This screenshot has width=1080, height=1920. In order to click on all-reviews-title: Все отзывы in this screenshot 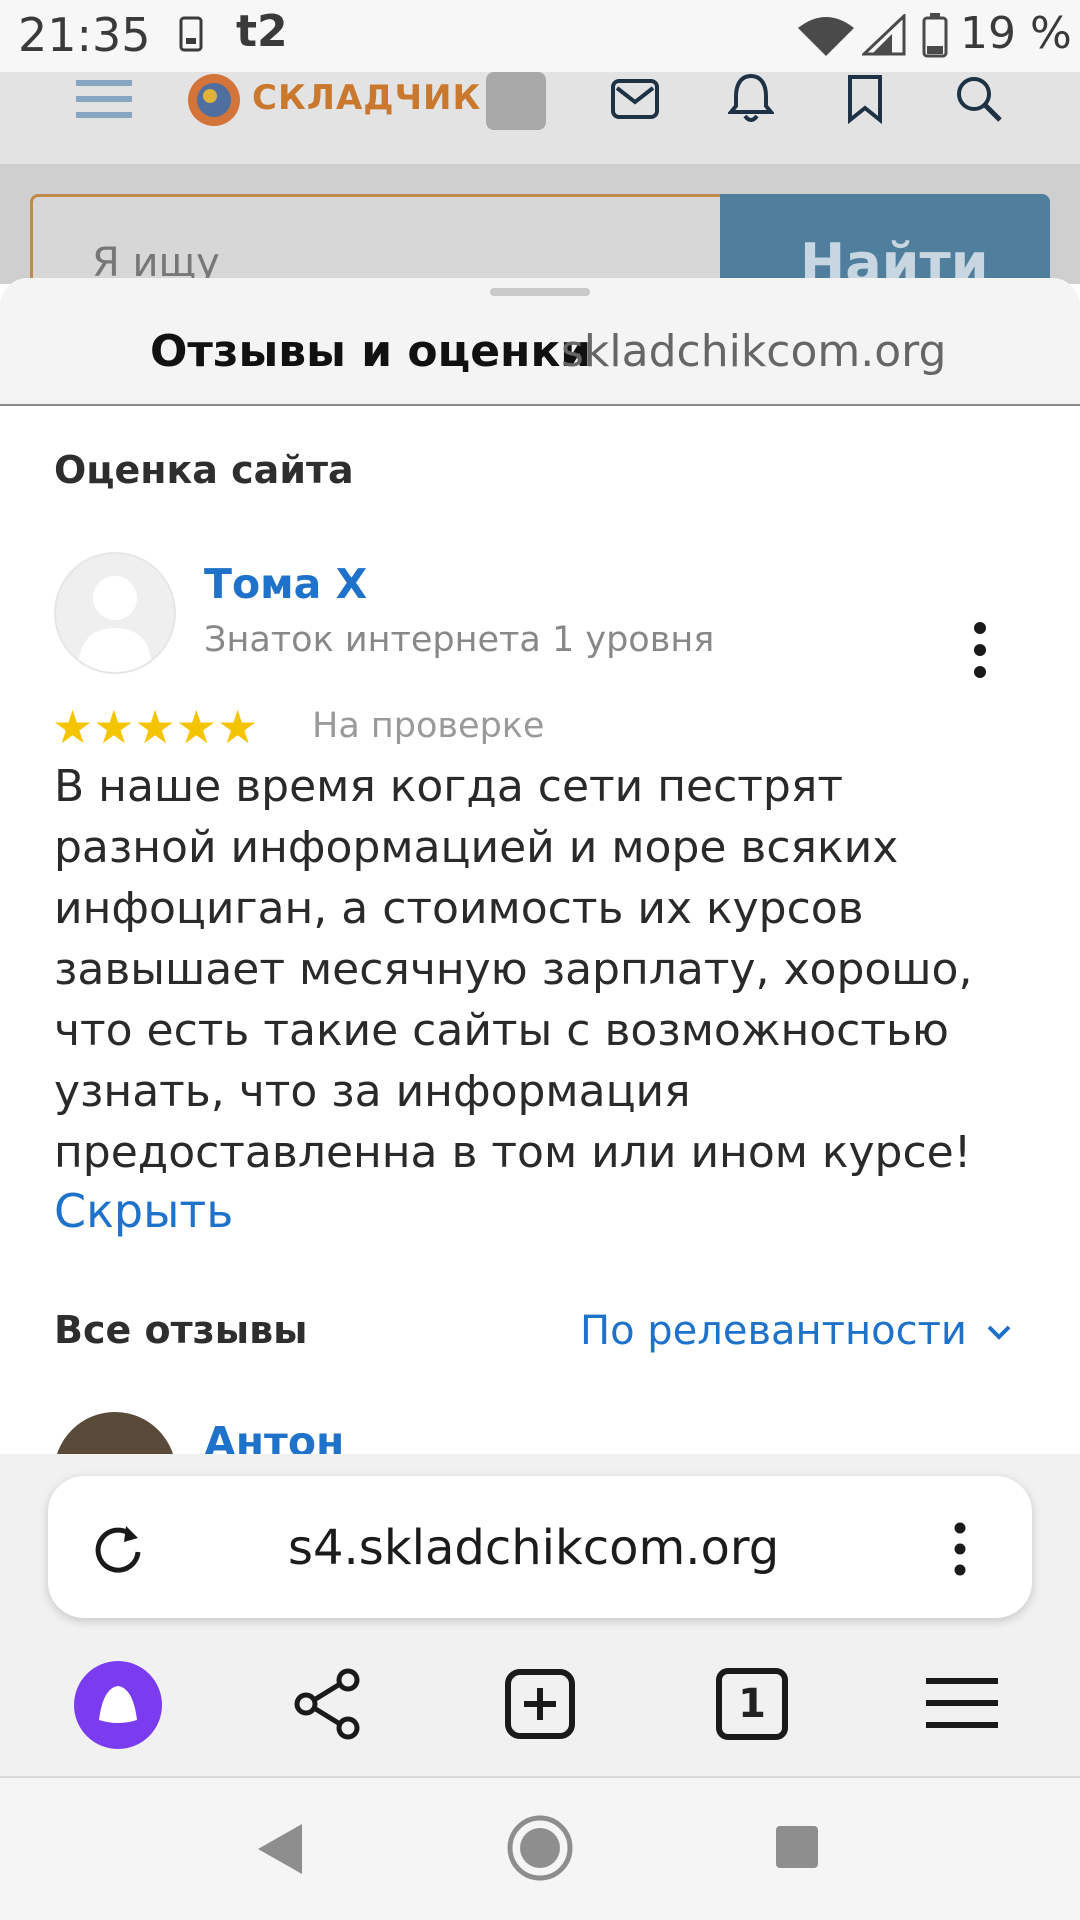, I will do `click(181, 1330)`.